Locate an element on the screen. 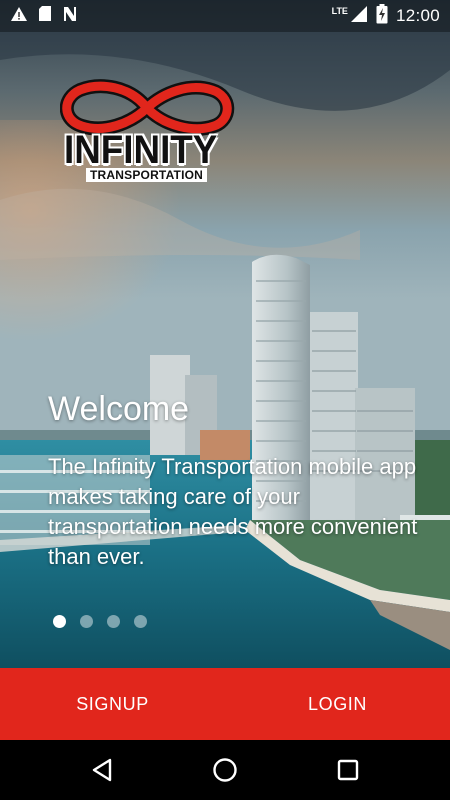 The height and width of the screenshot is (800, 450). system-nav-bar is located at coordinates (225, 770).